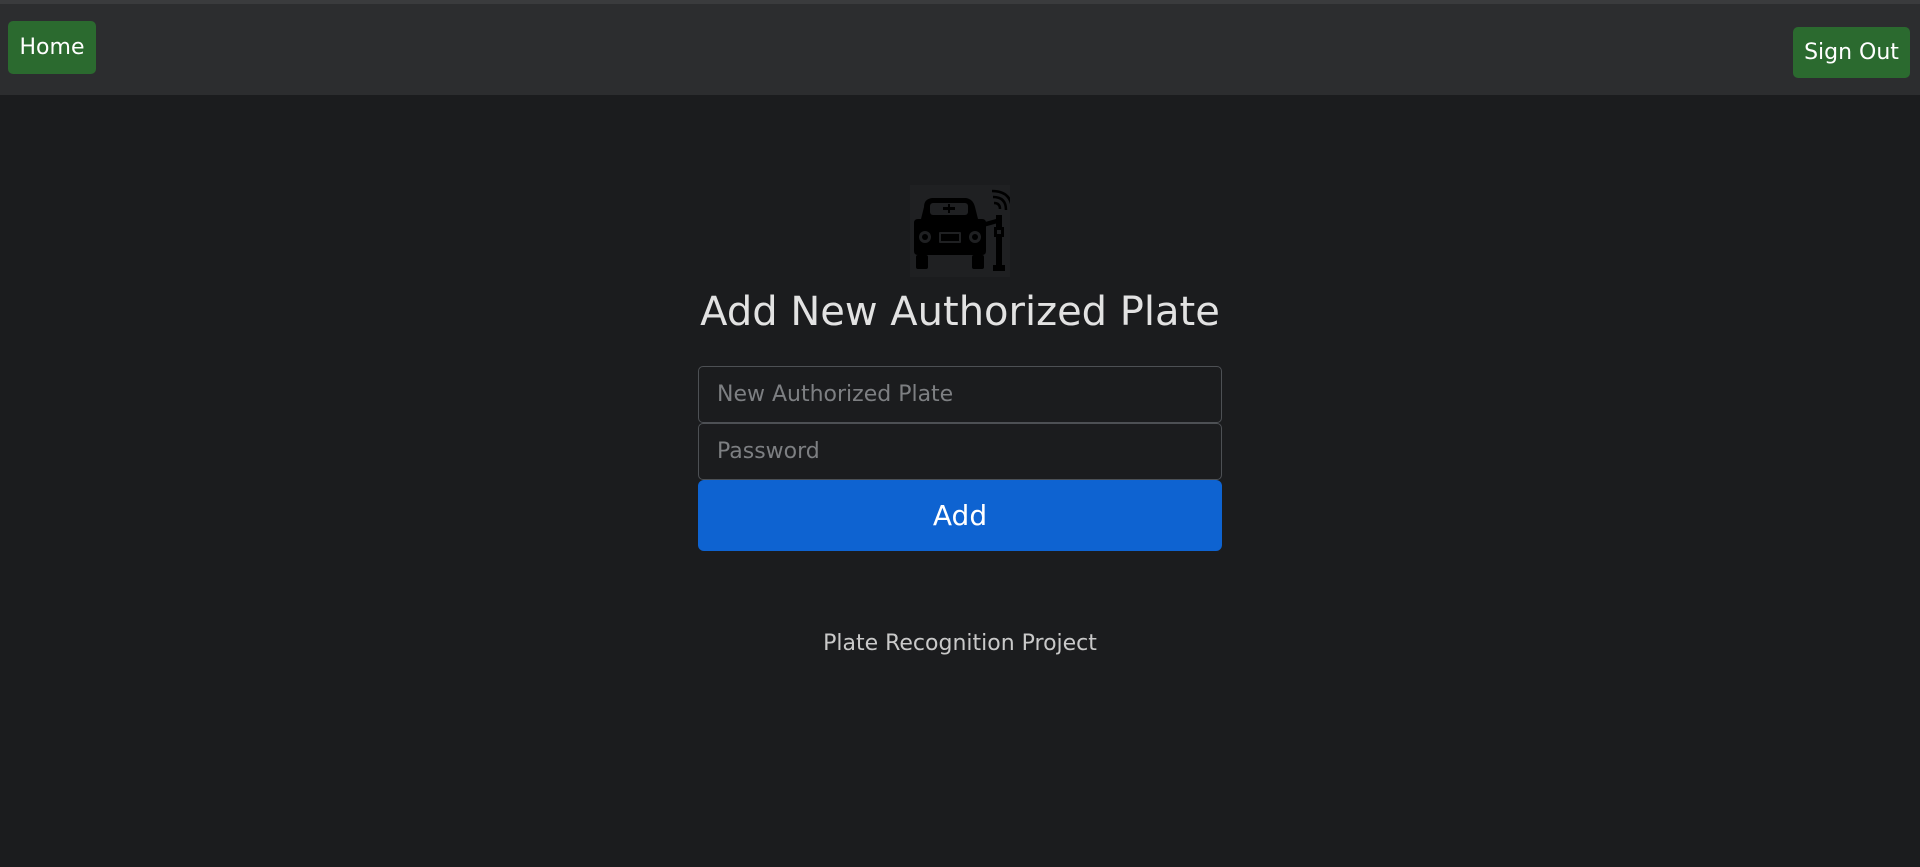 The image size is (1920, 867). What do you see at coordinates (960, 451) in the screenshot?
I see `password-input` at bounding box center [960, 451].